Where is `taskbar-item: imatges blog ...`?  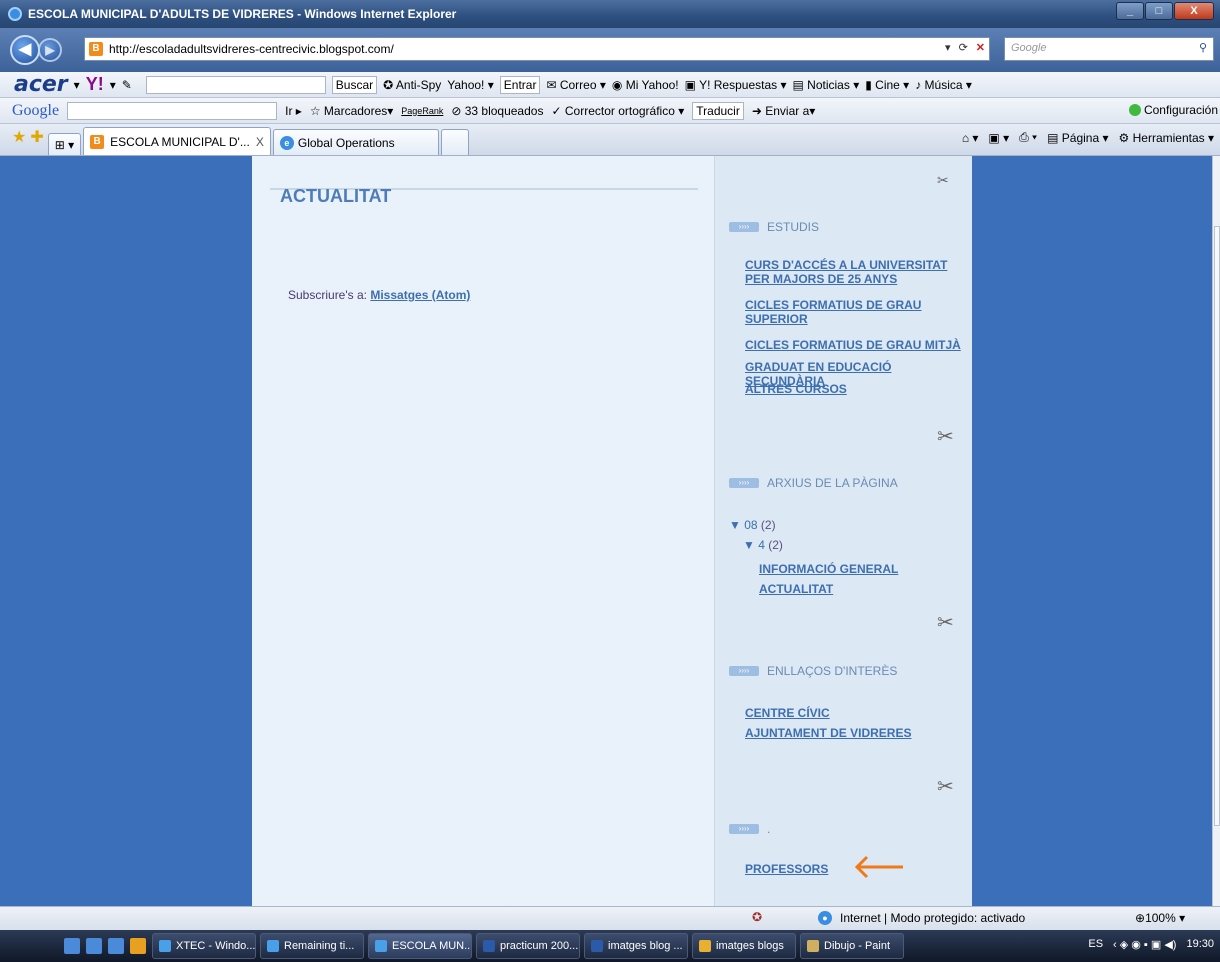
taskbar-item: imatges blog ... is located at coordinates (636, 946).